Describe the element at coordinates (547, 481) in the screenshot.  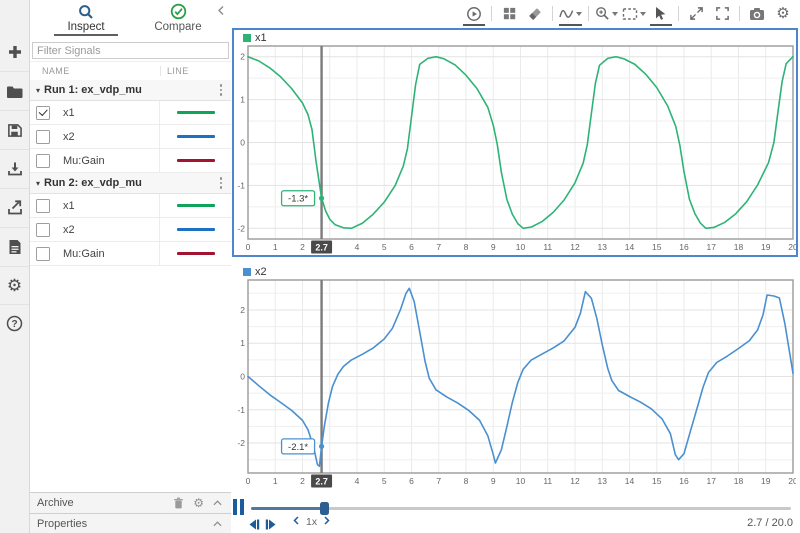
I see `svg-text: 11` at that location.